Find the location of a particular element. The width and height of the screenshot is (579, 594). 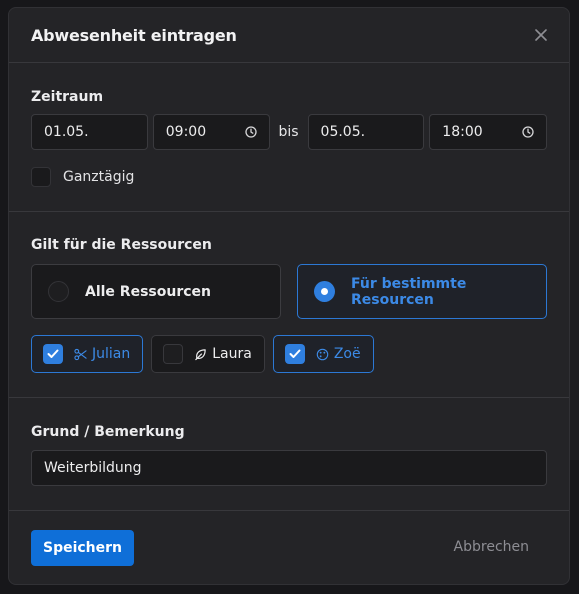

range-separator: bis is located at coordinates (288, 132).